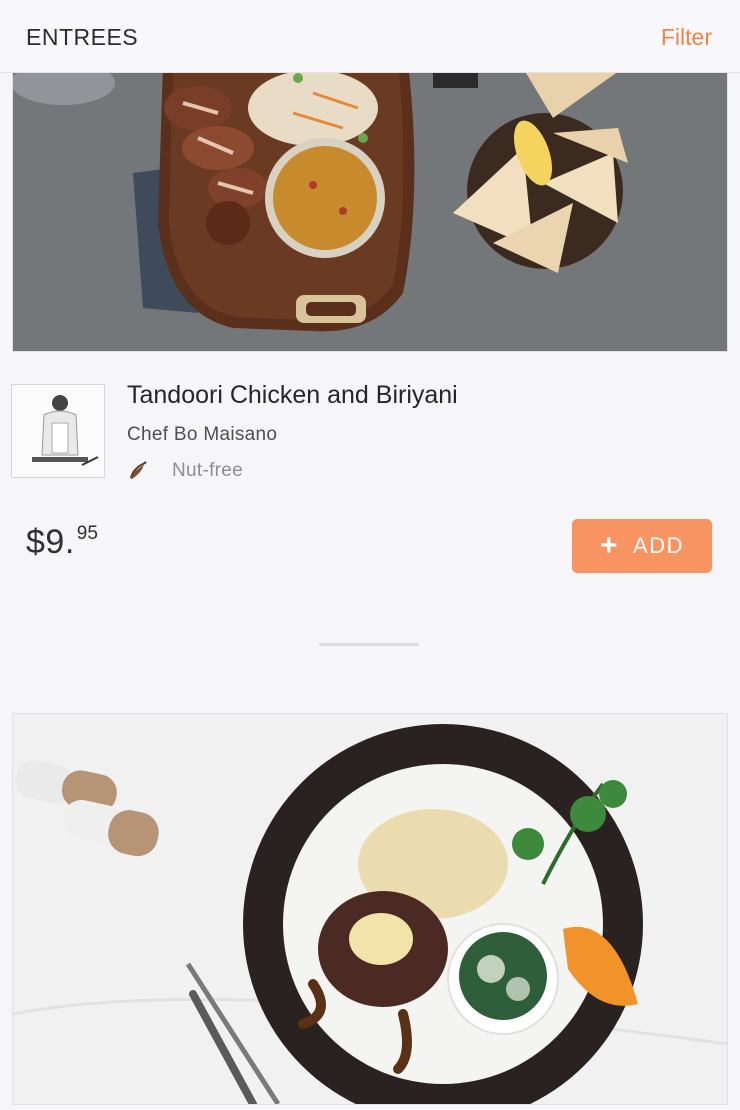  Describe the element at coordinates (686, 37) in the screenshot. I see `filter-button: Filter` at that location.